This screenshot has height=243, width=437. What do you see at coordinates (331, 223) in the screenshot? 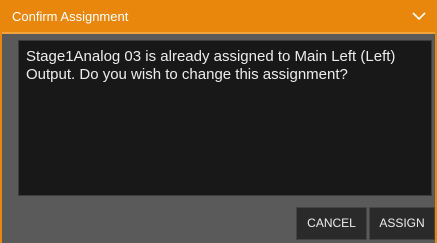
I see `cancel-button: CANCEL` at bounding box center [331, 223].